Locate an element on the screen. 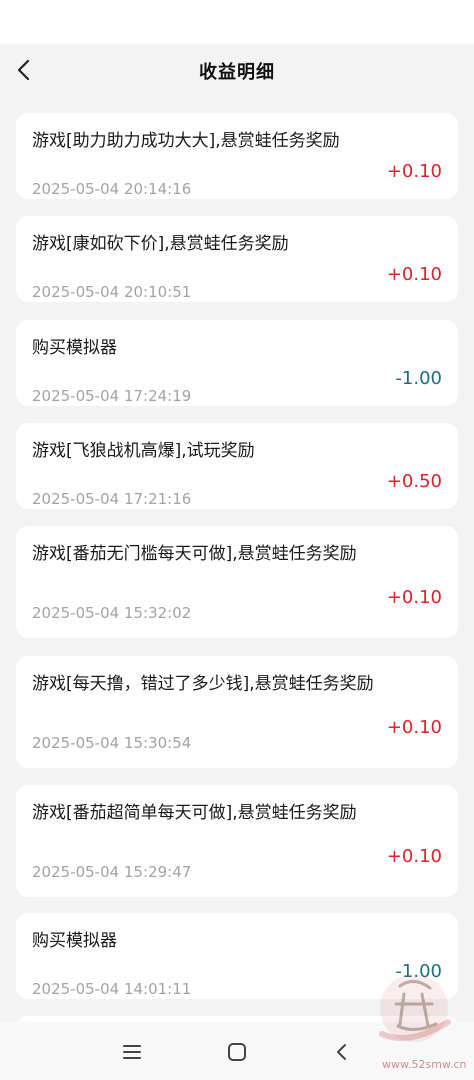 Image resolution: width=474 pixels, height=1080 pixels. record-title: 游戏[飞狼战机高爆],试玩奖励 is located at coordinates (143, 451).